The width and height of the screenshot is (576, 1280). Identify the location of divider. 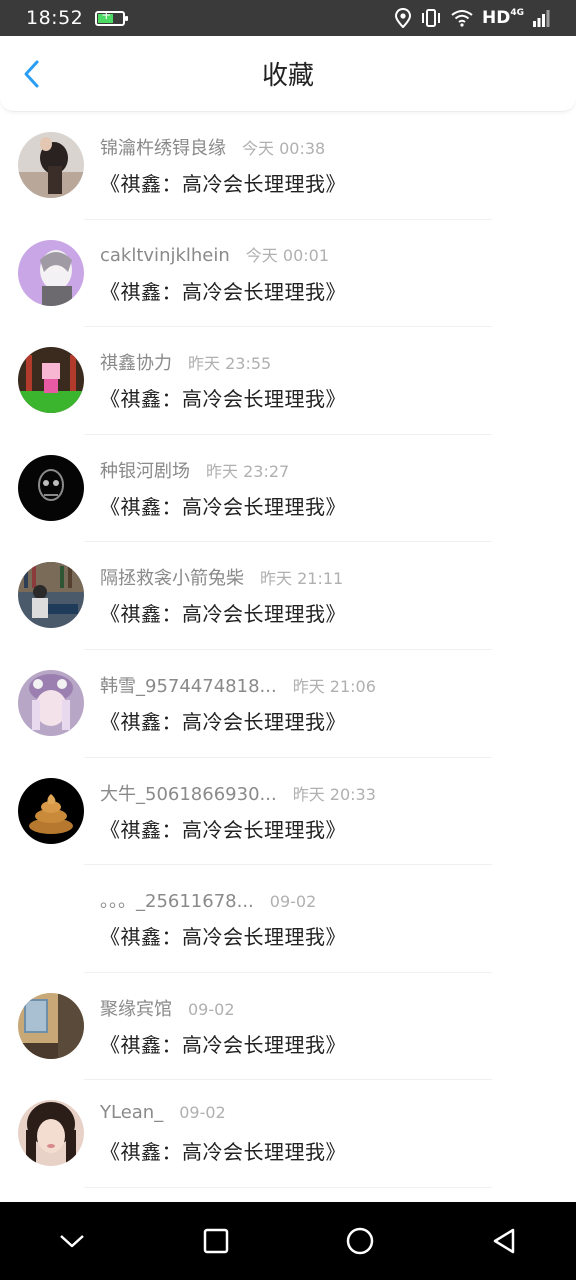
(288, 1187).